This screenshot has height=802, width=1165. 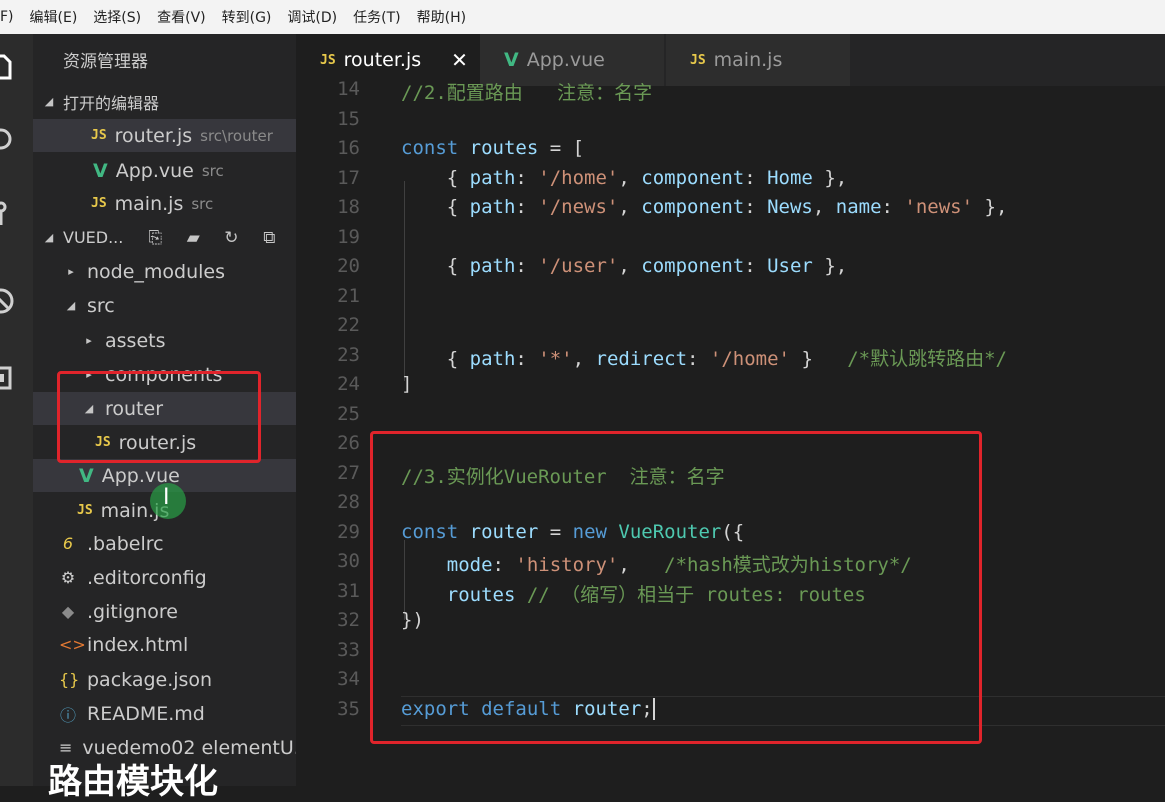 What do you see at coordinates (16, 410) in the screenshot?
I see `activity-bar` at bounding box center [16, 410].